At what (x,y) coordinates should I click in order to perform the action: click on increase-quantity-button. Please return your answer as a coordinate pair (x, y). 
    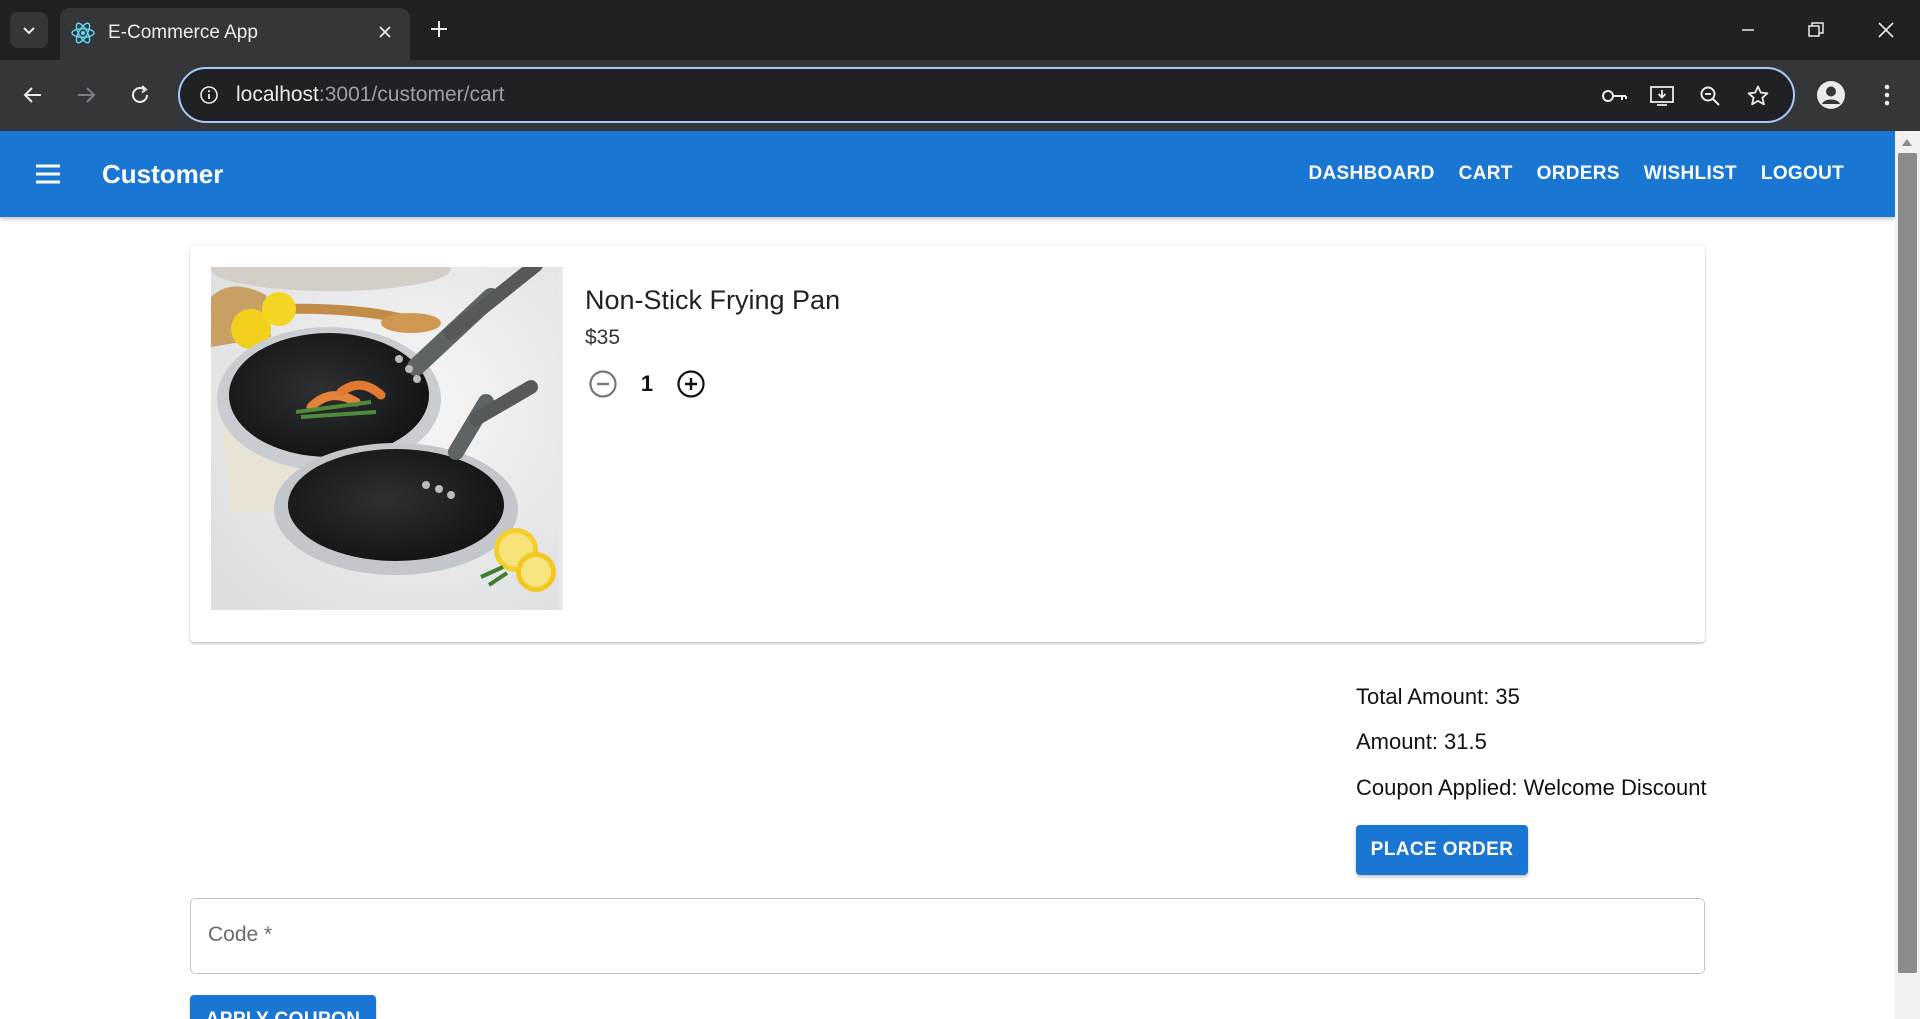
    Looking at the image, I should click on (691, 384).